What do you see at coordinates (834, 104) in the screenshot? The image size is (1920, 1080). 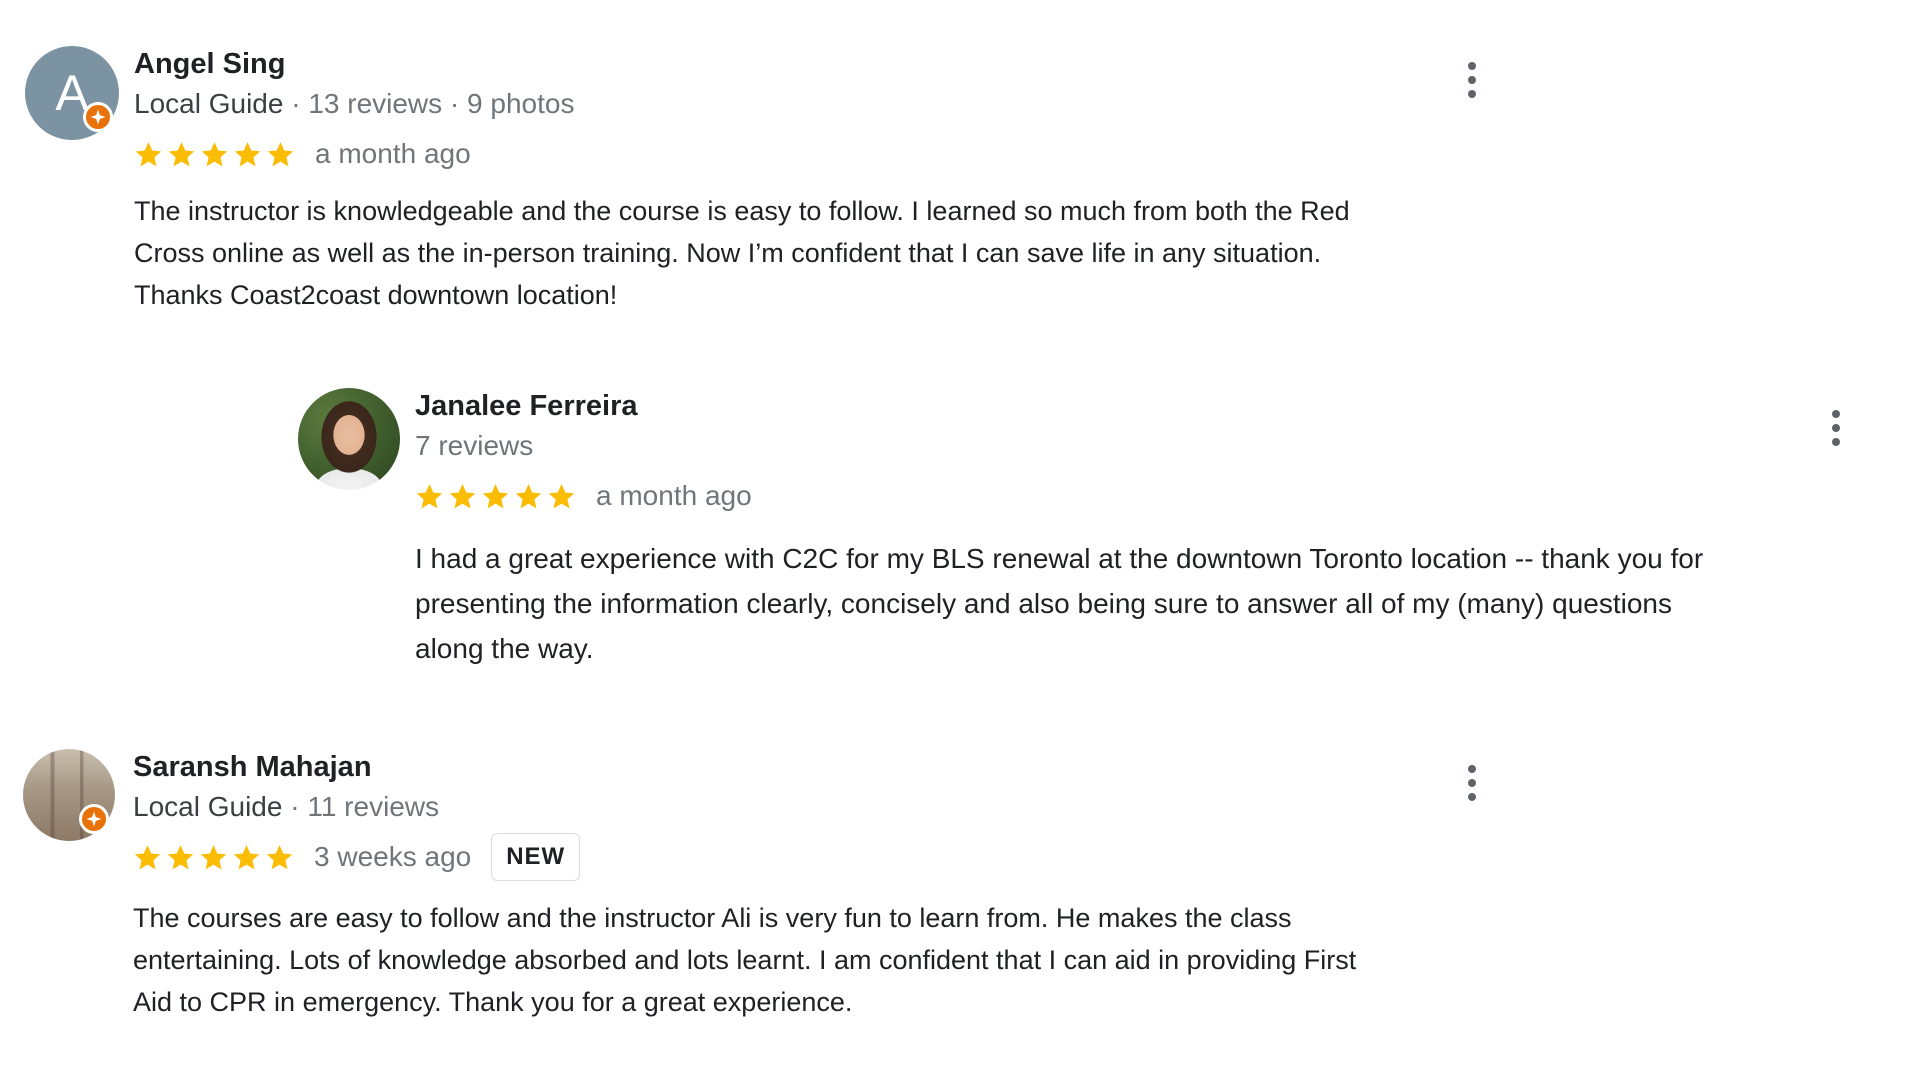 I see `reviewer-meta: Local Guide · 13 reviews · 9 photos` at bounding box center [834, 104].